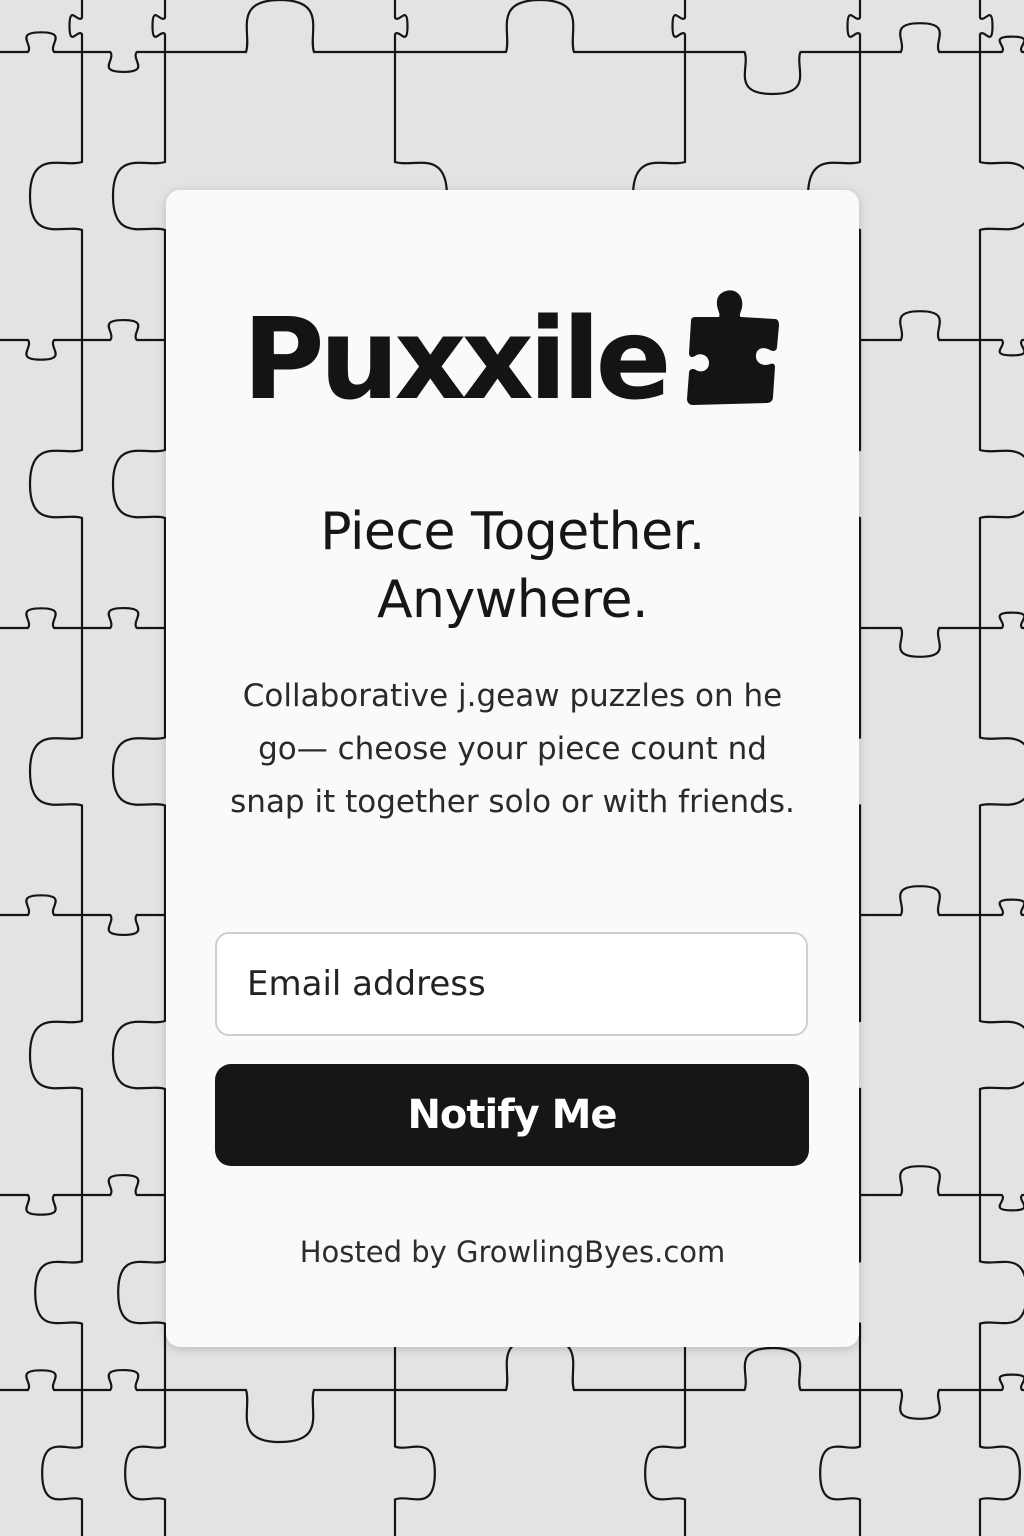 The image size is (1024, 1536). Describe the element at coordinates (512, 1252) in the screenshot. I see `hosted-by-text: Hosted by GrowlingByes.com` at that location.